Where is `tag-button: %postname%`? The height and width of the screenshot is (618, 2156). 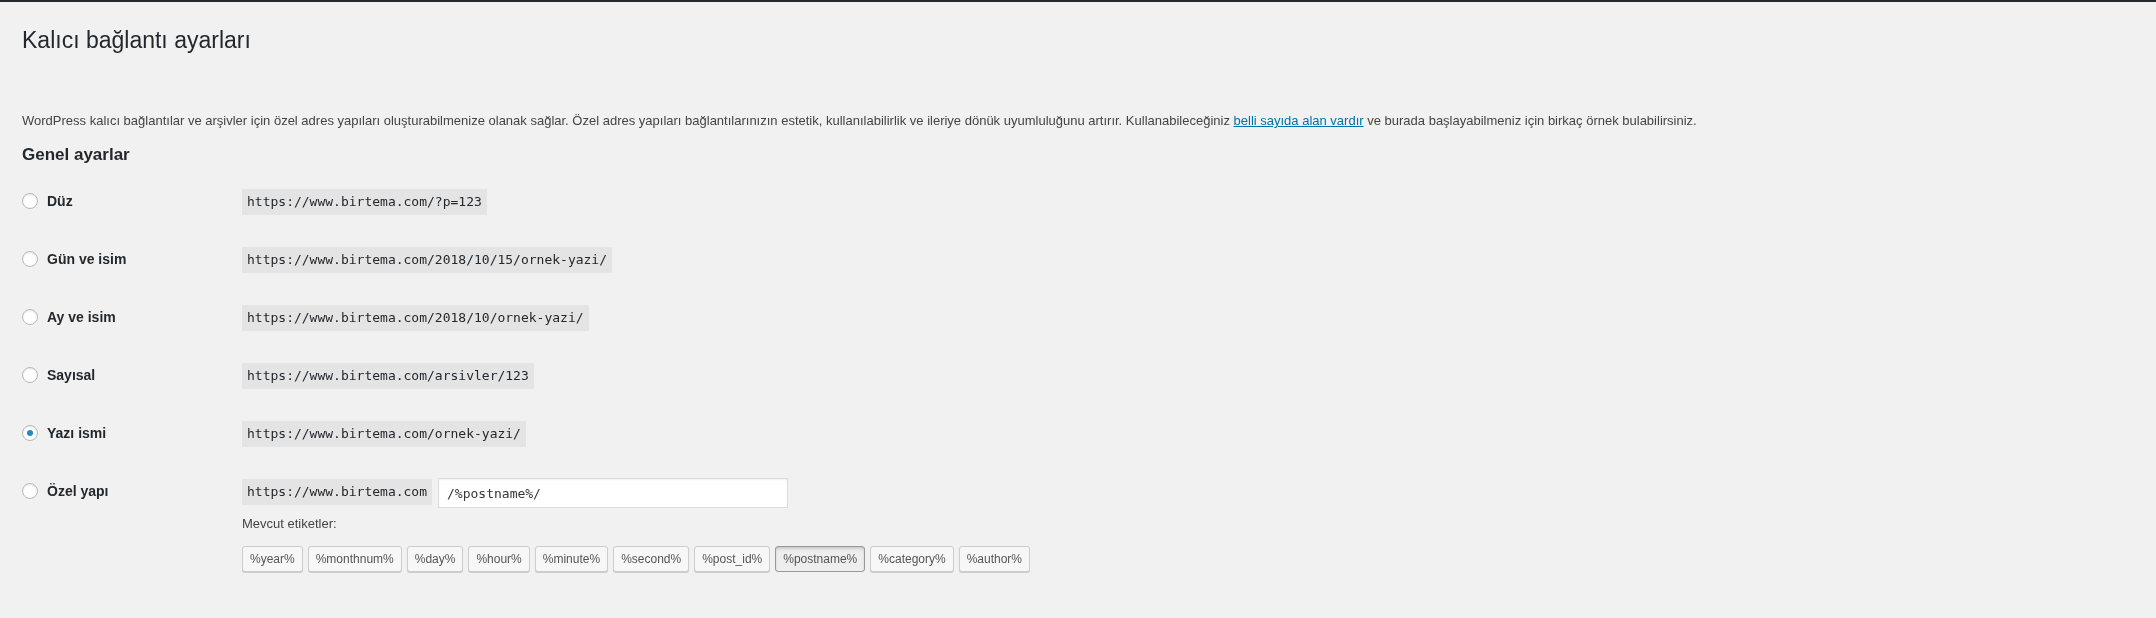 tag-button: %postname% is located at coordinates (820, 559).